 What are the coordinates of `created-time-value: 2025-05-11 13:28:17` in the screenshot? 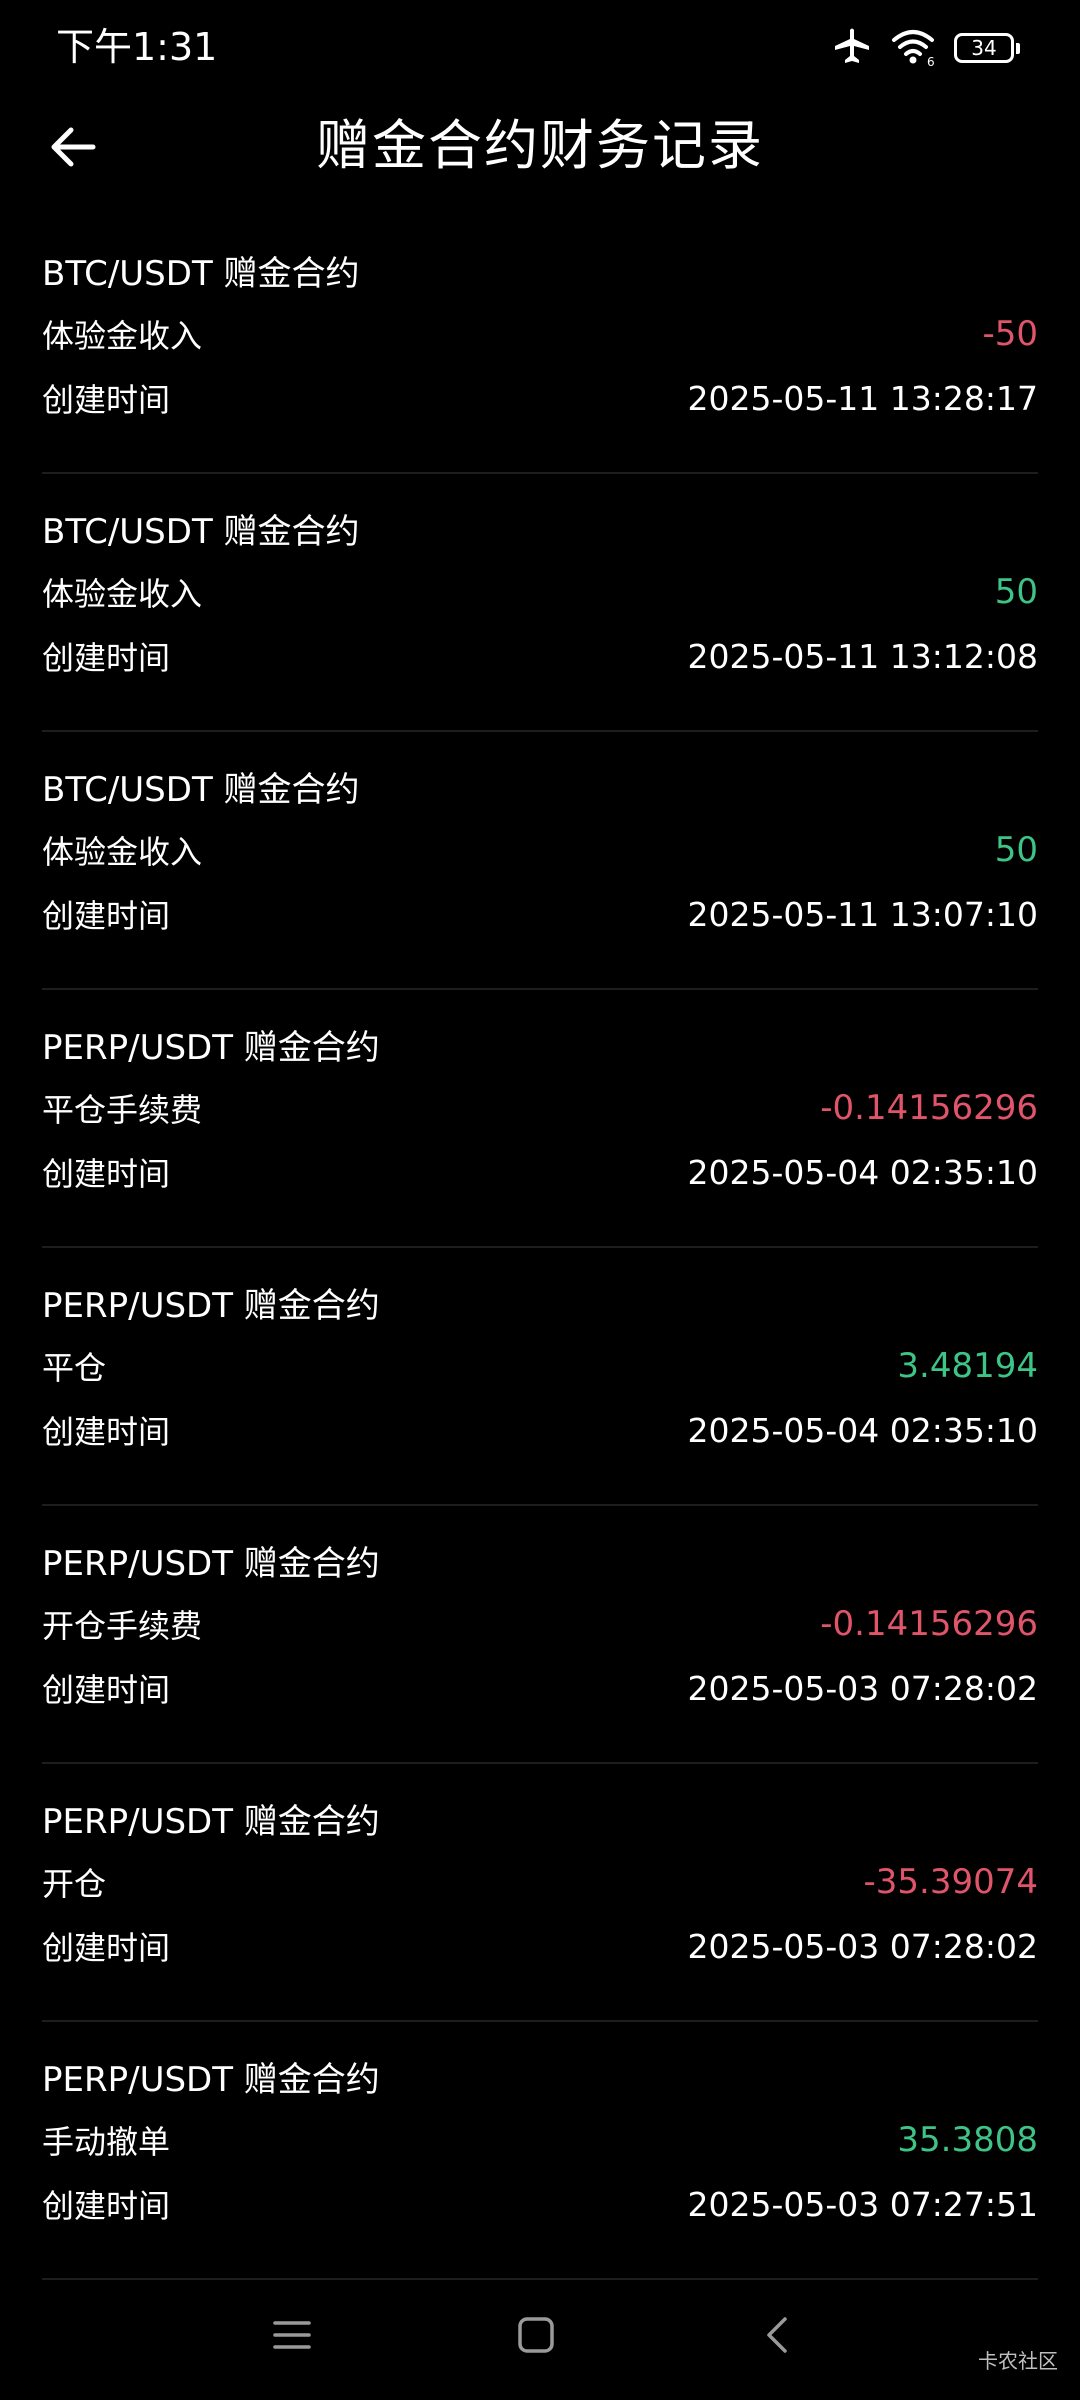 It's located at (862, 398).